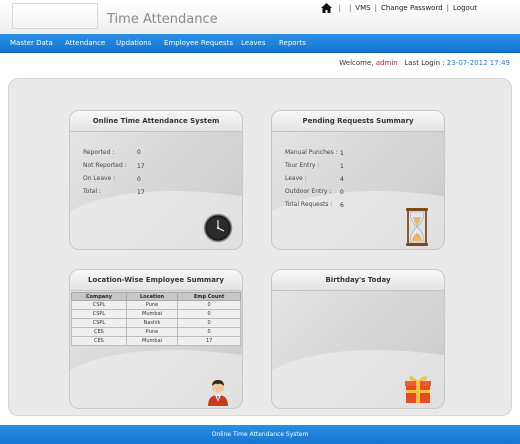 The width and height of the screenshot is (520, 444). What do you see at coordinates (99, 178) in the screenshot?
I see `stat-label-on-leave: On Leave :` at bounding box center [99, 178].